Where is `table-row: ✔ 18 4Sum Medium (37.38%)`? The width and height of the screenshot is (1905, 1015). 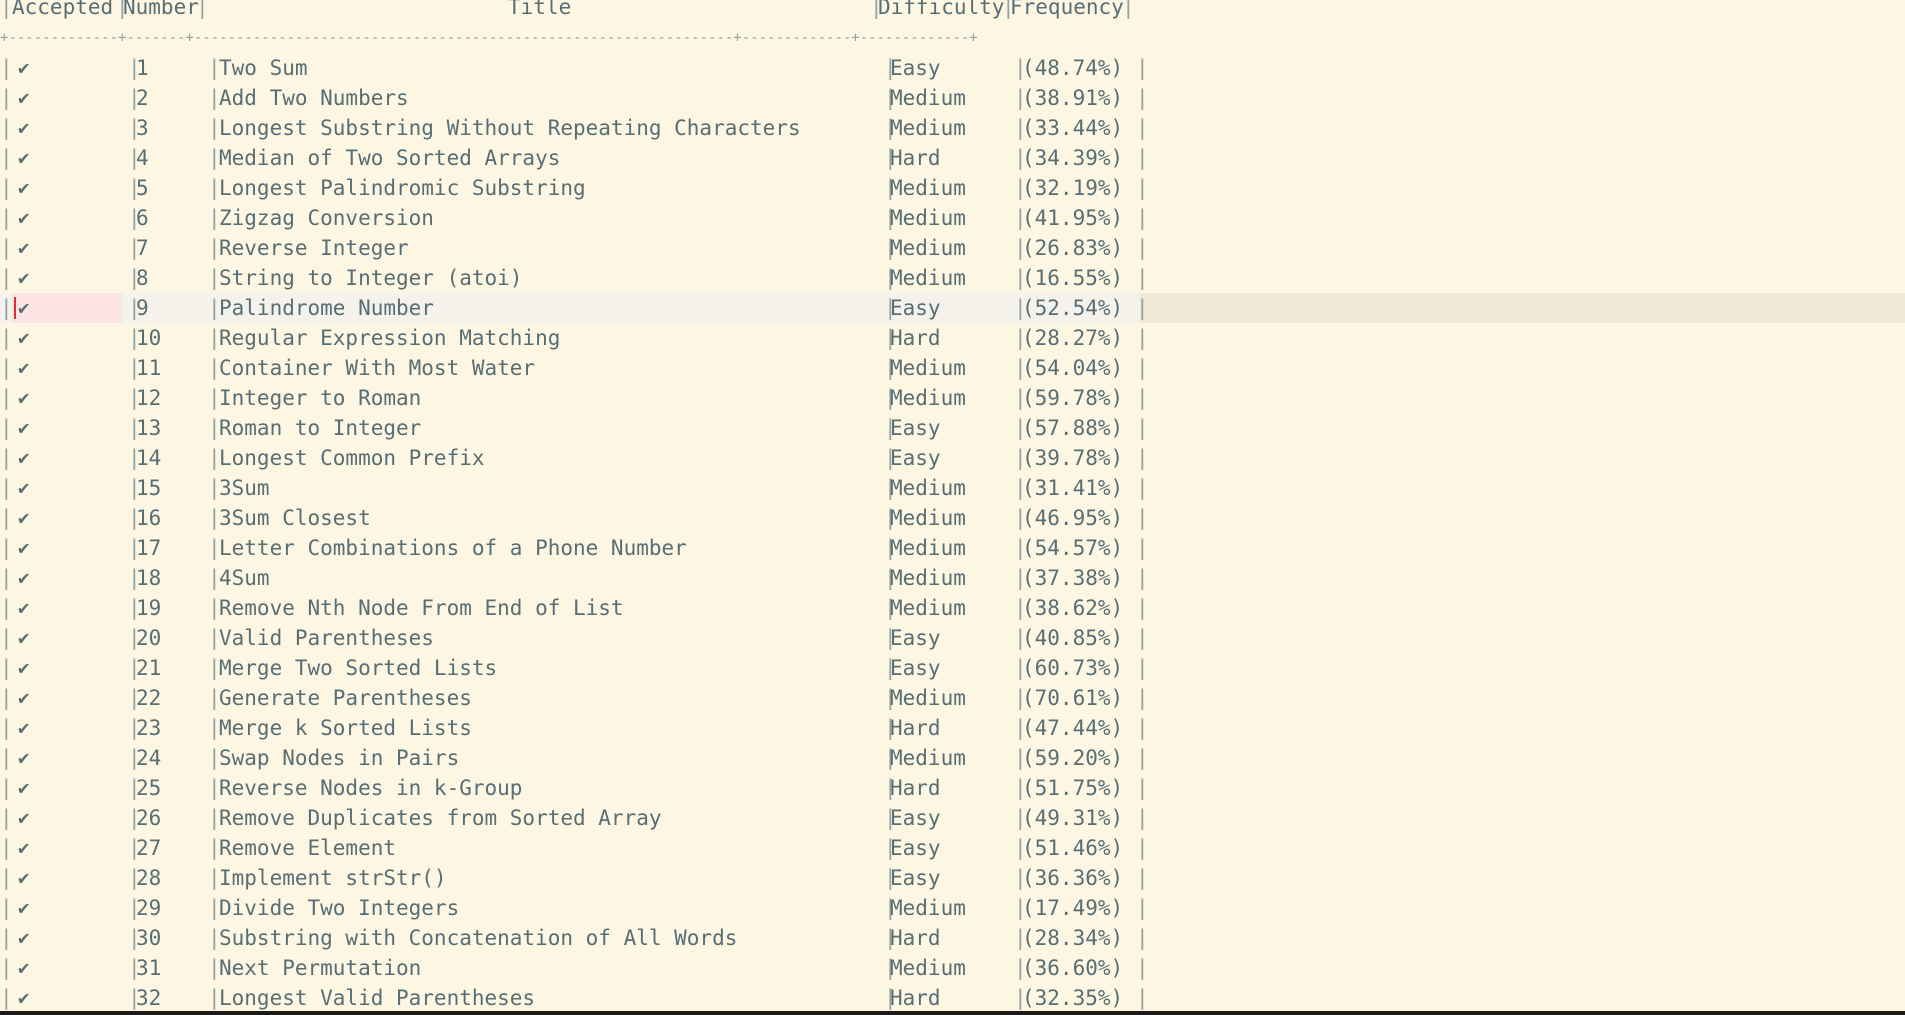
table-row: ✔ 18 4Sum Medium (37.38%) is located at coordinates (952, 578).